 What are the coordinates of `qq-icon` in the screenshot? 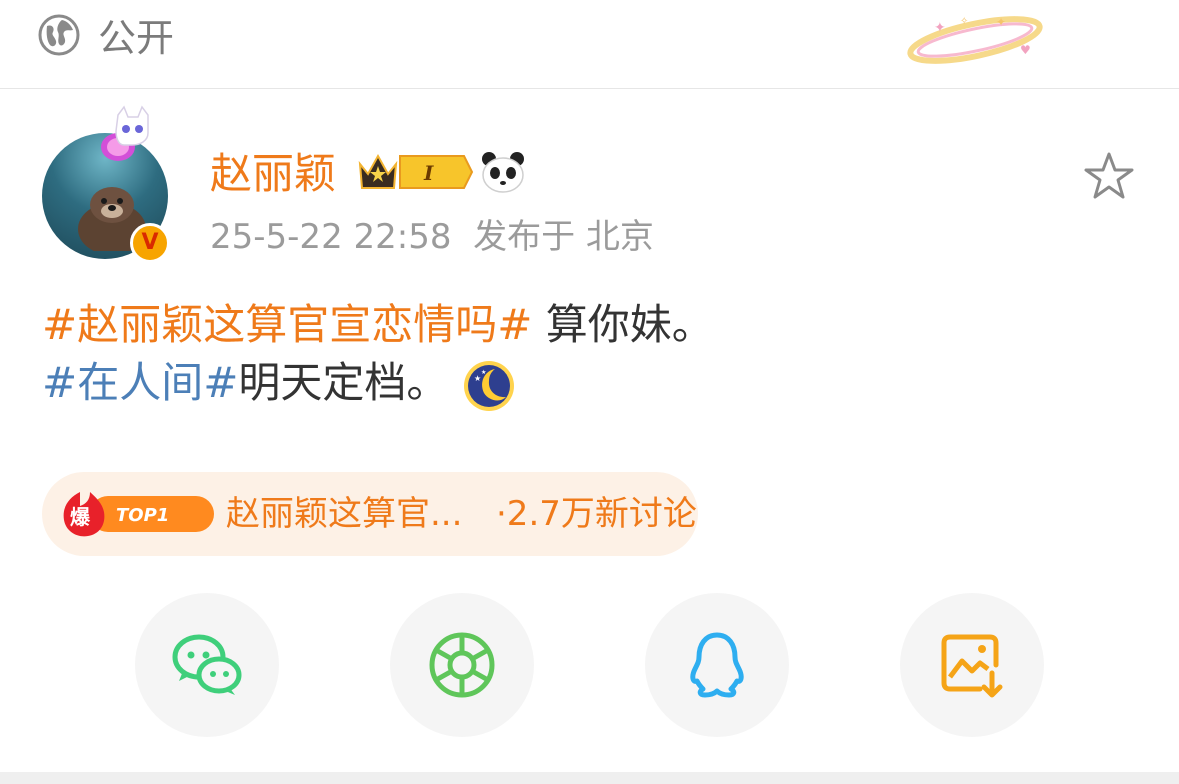 It's located at (717, 665).